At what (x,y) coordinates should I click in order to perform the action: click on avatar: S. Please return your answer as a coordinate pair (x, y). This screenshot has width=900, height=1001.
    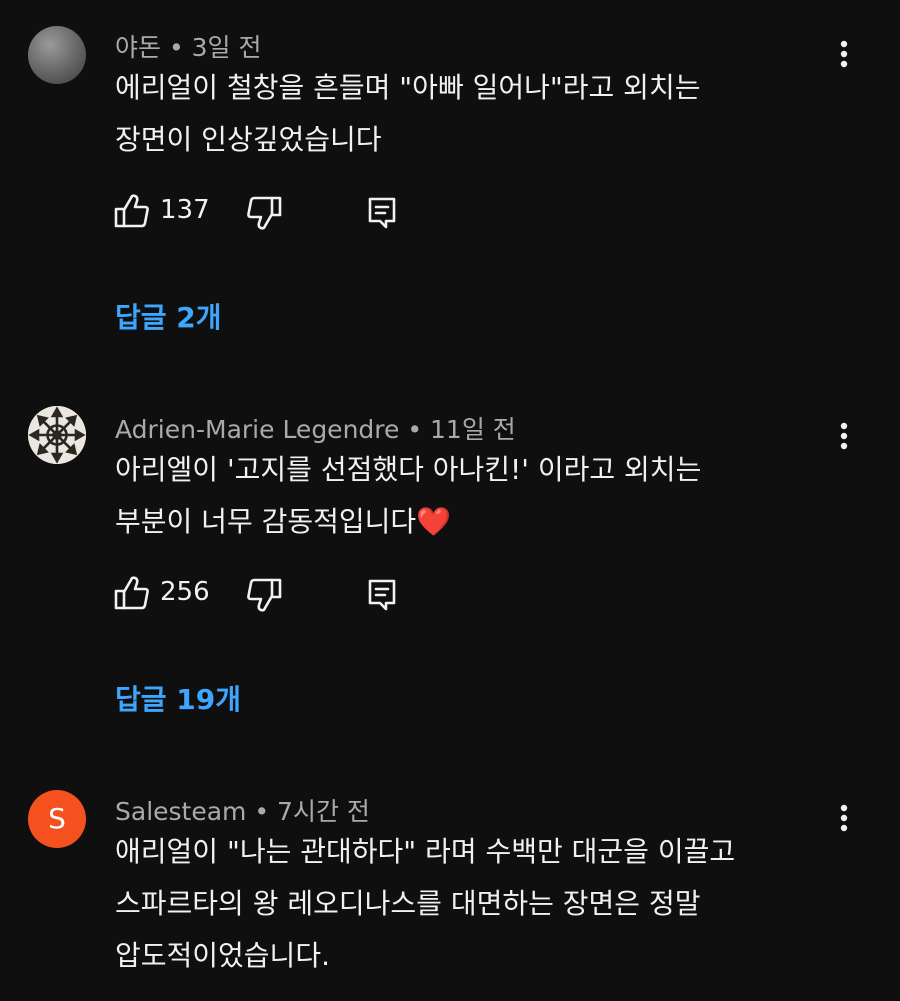
    Looking at the image, I should click on (57, 819).